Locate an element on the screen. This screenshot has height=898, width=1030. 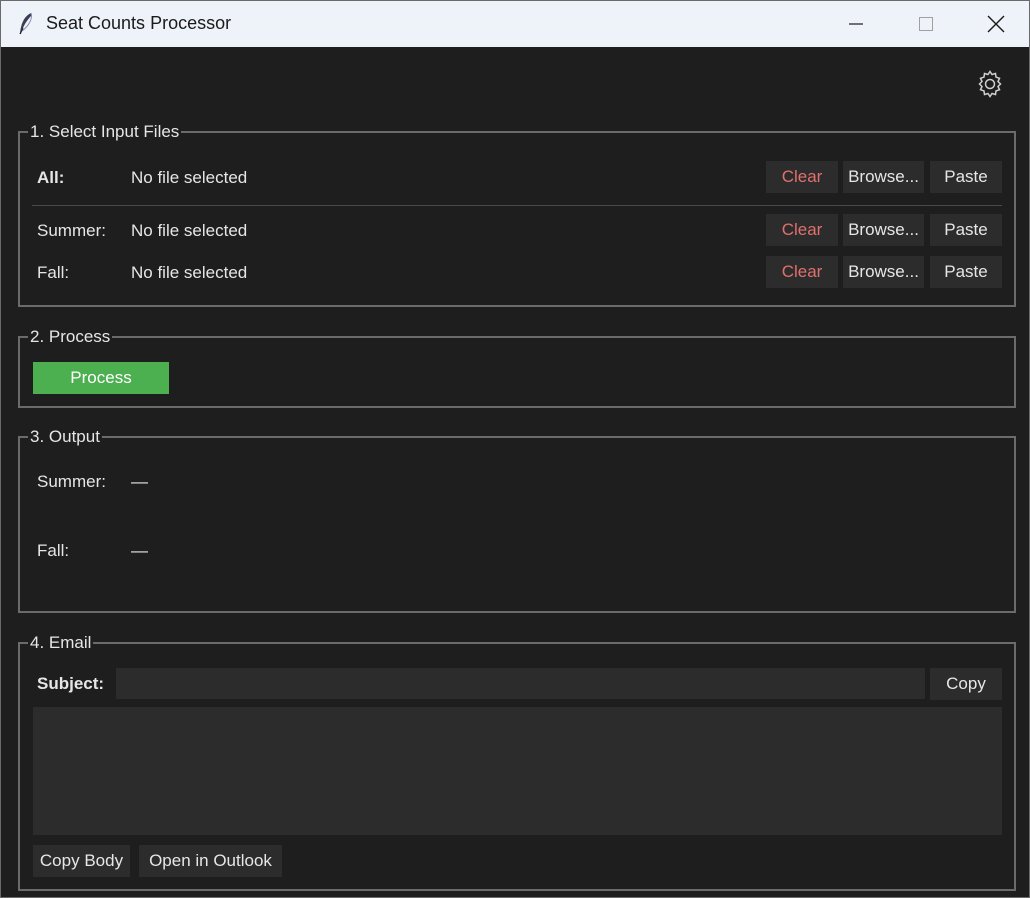
settings-button is located at coordinates (990, 84).